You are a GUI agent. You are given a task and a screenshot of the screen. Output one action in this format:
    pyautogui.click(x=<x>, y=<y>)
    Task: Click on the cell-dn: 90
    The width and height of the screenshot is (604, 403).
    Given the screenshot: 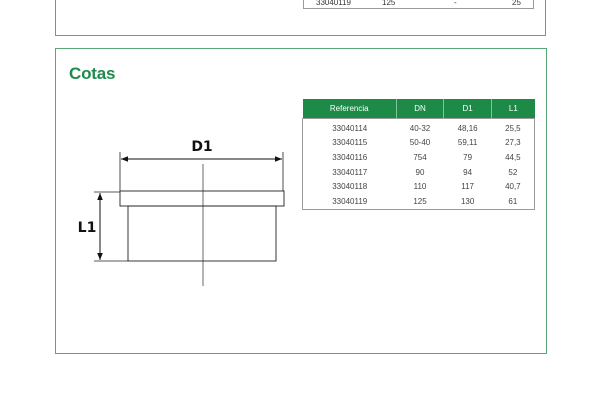 What is the action you would take?
    pyautogui.click(x=420, y=172)
    